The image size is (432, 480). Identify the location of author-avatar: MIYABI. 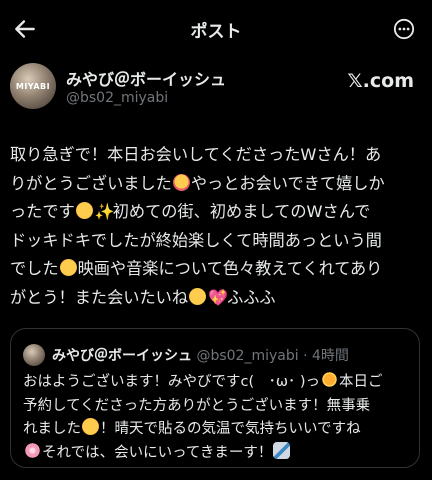
(33, 86).